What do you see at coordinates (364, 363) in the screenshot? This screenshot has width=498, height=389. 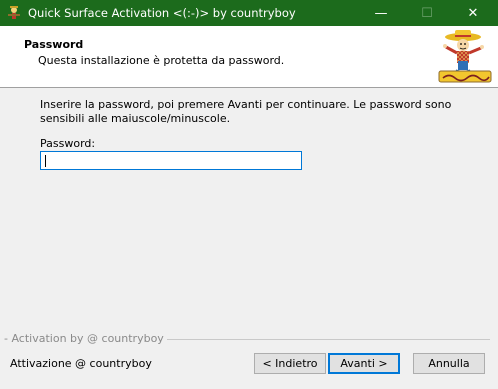 I see `next-button: Avanti >` at bounding box center [364, 363].